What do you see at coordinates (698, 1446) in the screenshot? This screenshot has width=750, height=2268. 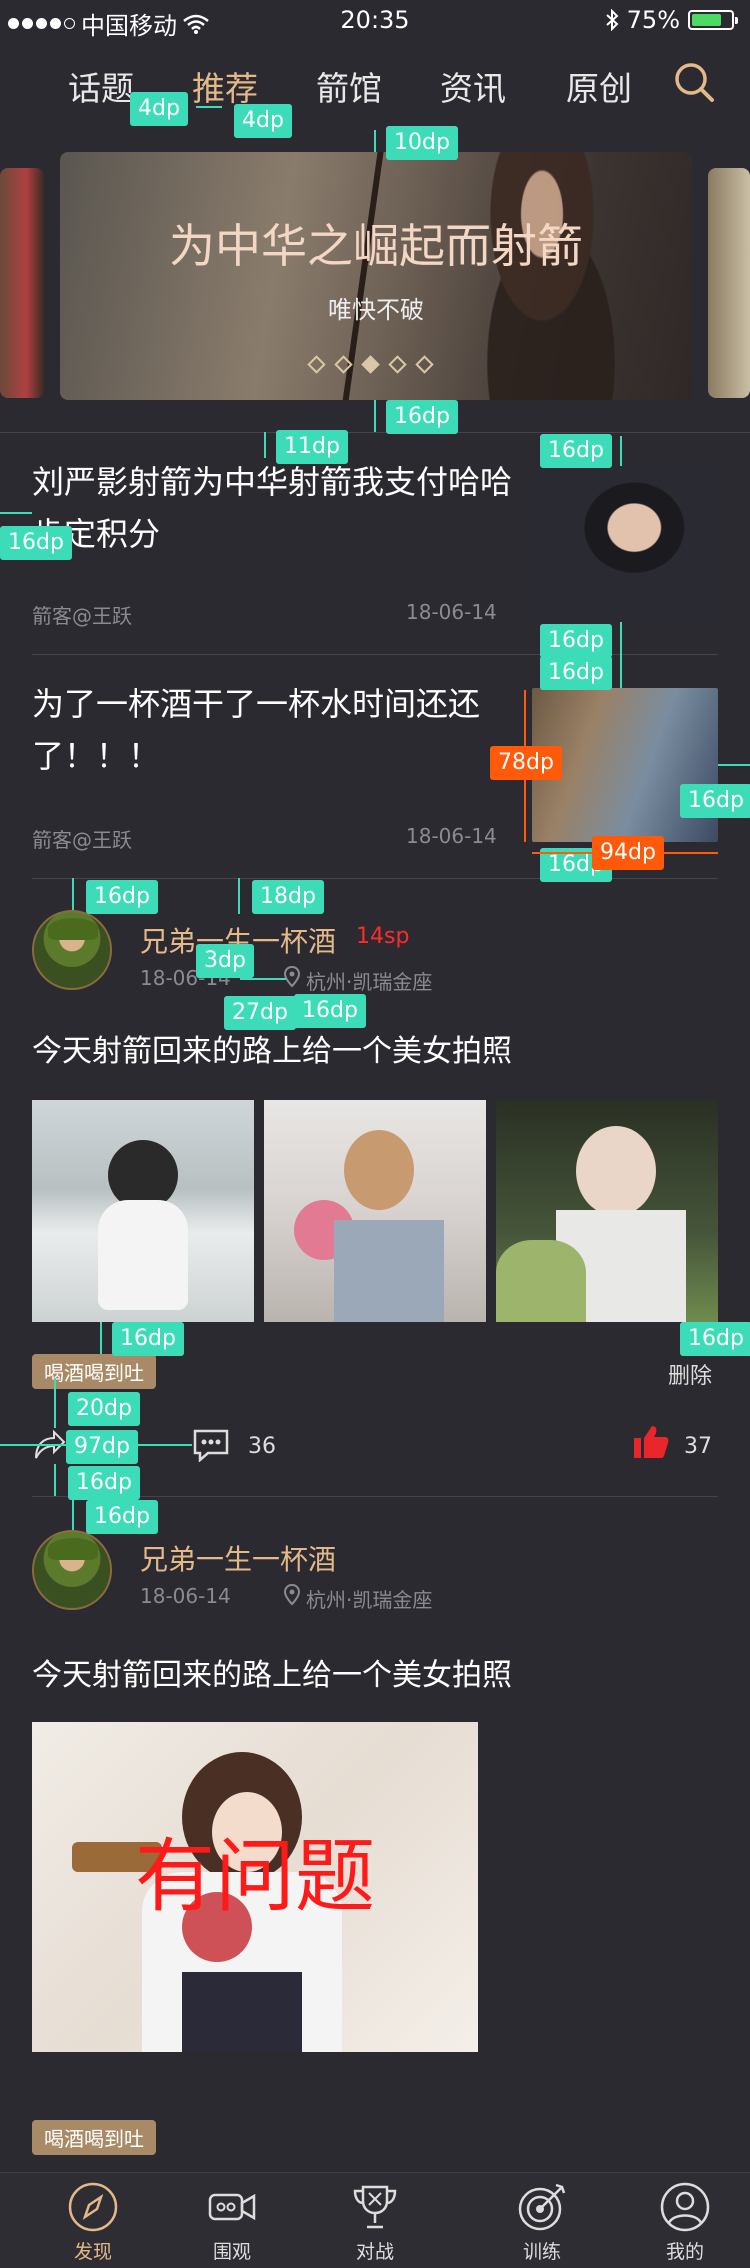 I see `like-count: 37` at bounding box center [698, 1446].